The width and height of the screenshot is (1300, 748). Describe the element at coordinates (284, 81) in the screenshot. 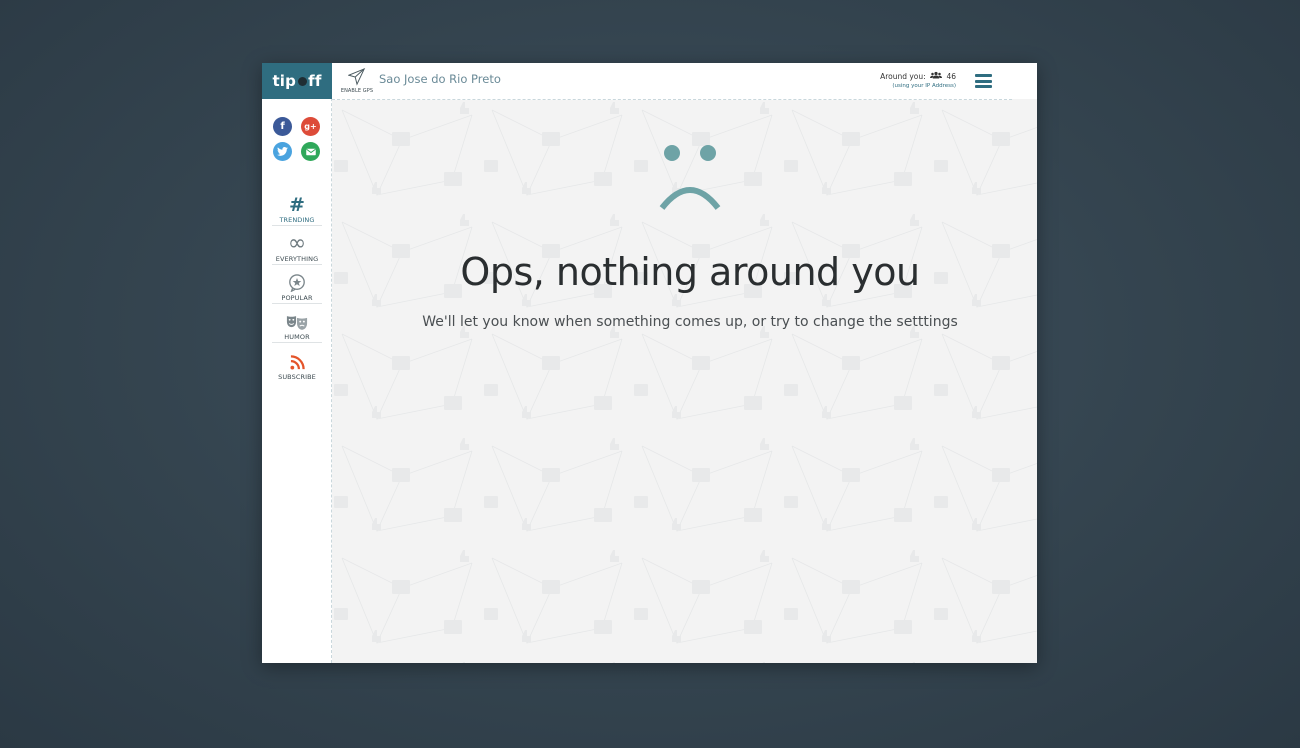

I see `logo-text-left: tip` at that location.